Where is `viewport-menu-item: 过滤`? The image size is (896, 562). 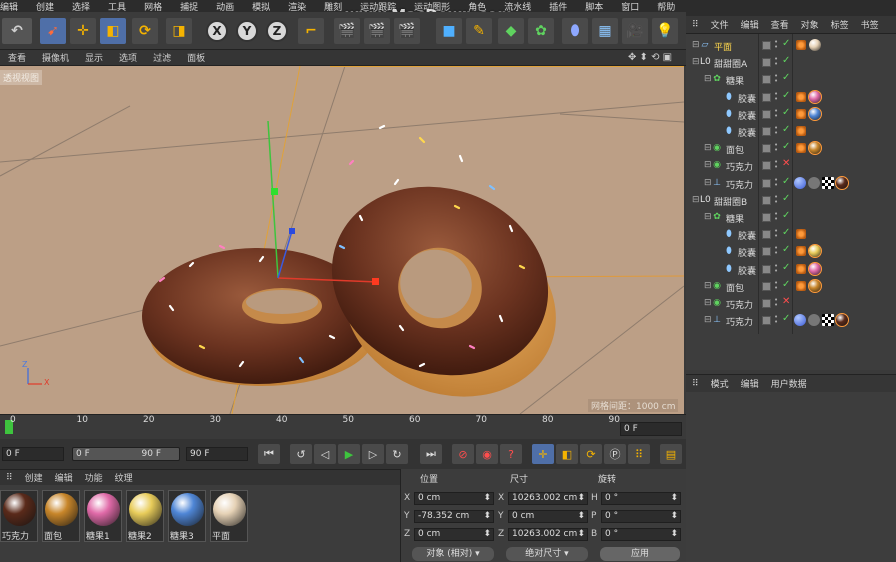 viewport-menu-item: 过滤 is located at coordinates (162, 57).